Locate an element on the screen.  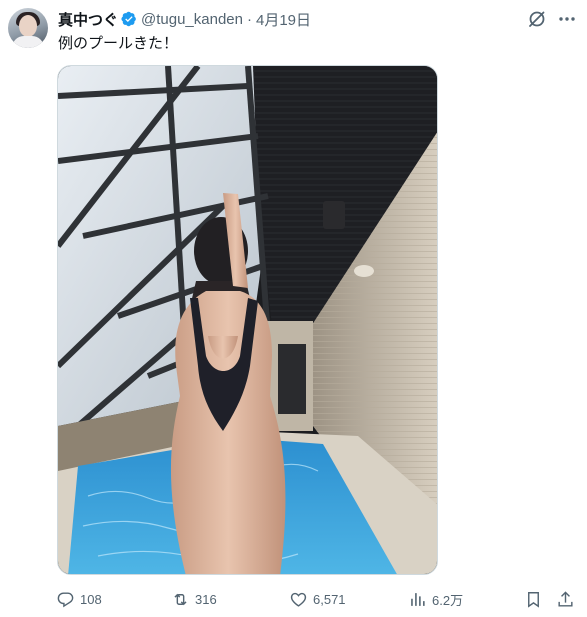
reply-icon is located at coordinates (65, 599).